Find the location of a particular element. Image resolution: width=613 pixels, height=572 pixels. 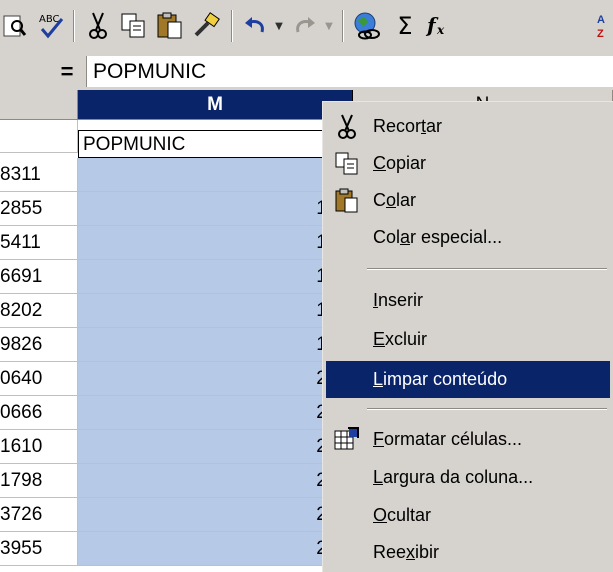

redo-icon is located at coordinates (305, 26).